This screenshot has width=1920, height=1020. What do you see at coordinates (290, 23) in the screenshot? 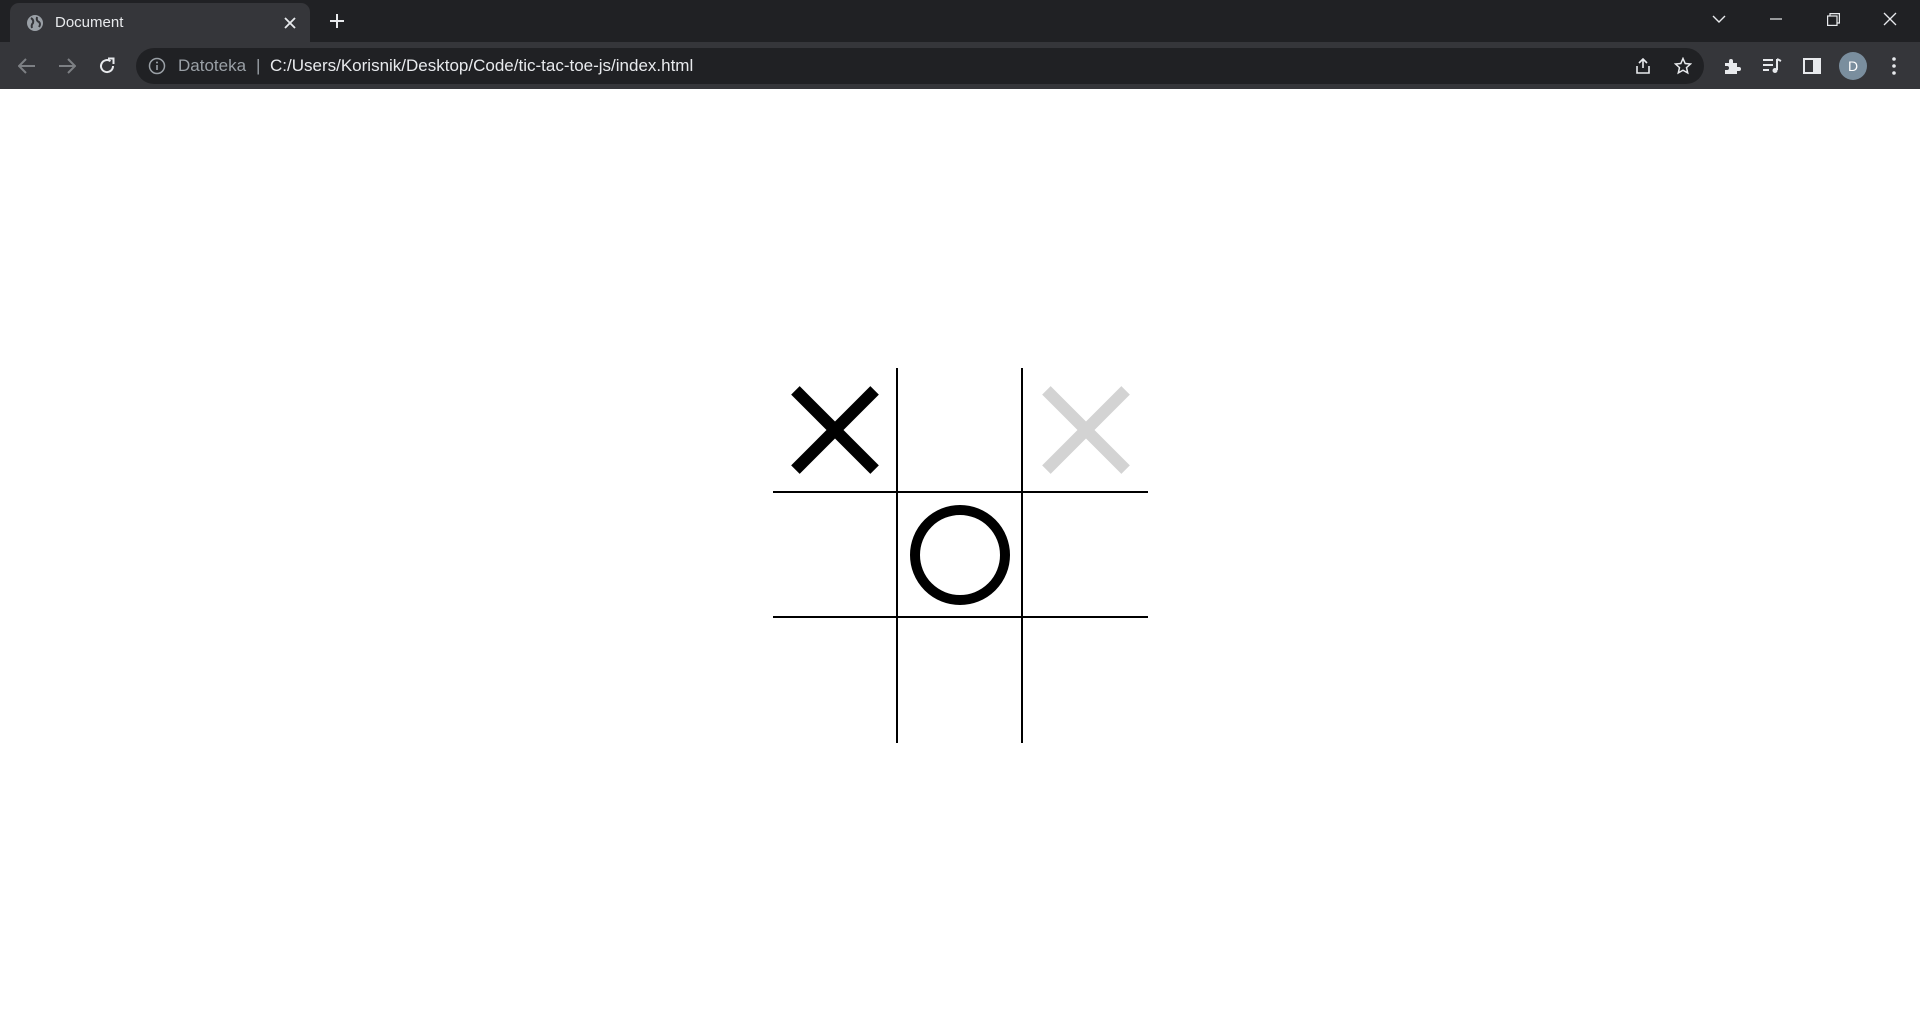
I see `close-tab-icon` at bounding box center [290, 23].